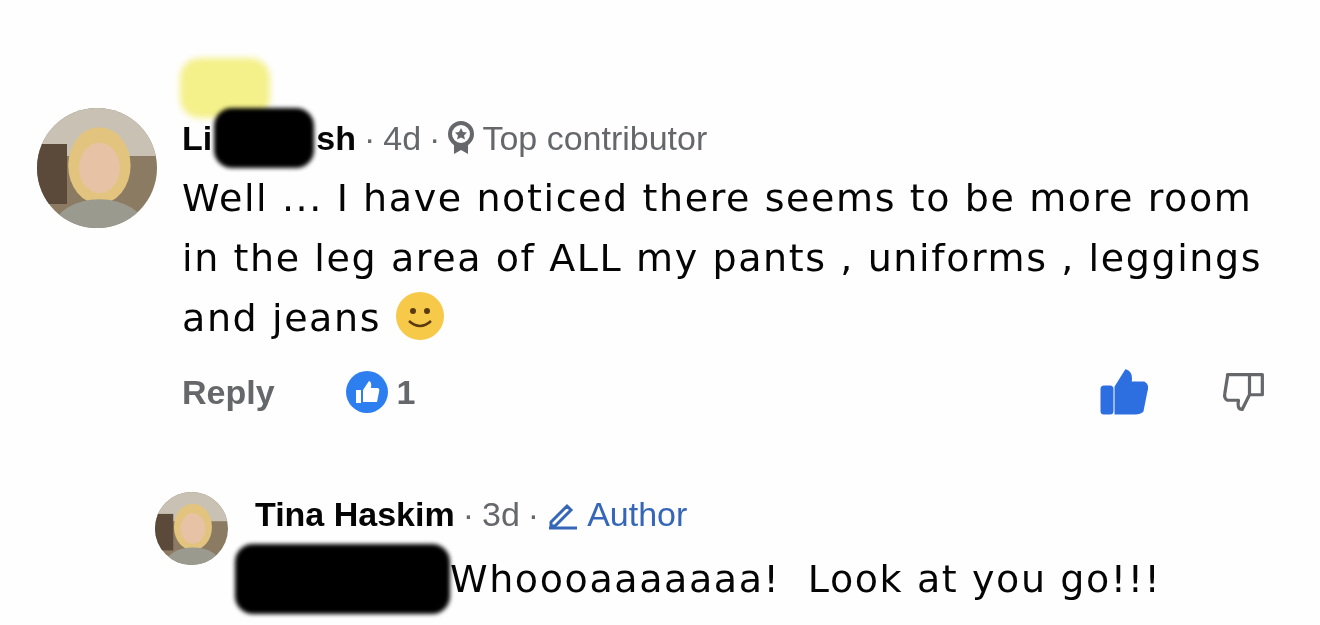 The image size is (1320, 625). I want to click on reply-text: Whoooaaaaaaa! Look at you go!!!, so click(806, 579).